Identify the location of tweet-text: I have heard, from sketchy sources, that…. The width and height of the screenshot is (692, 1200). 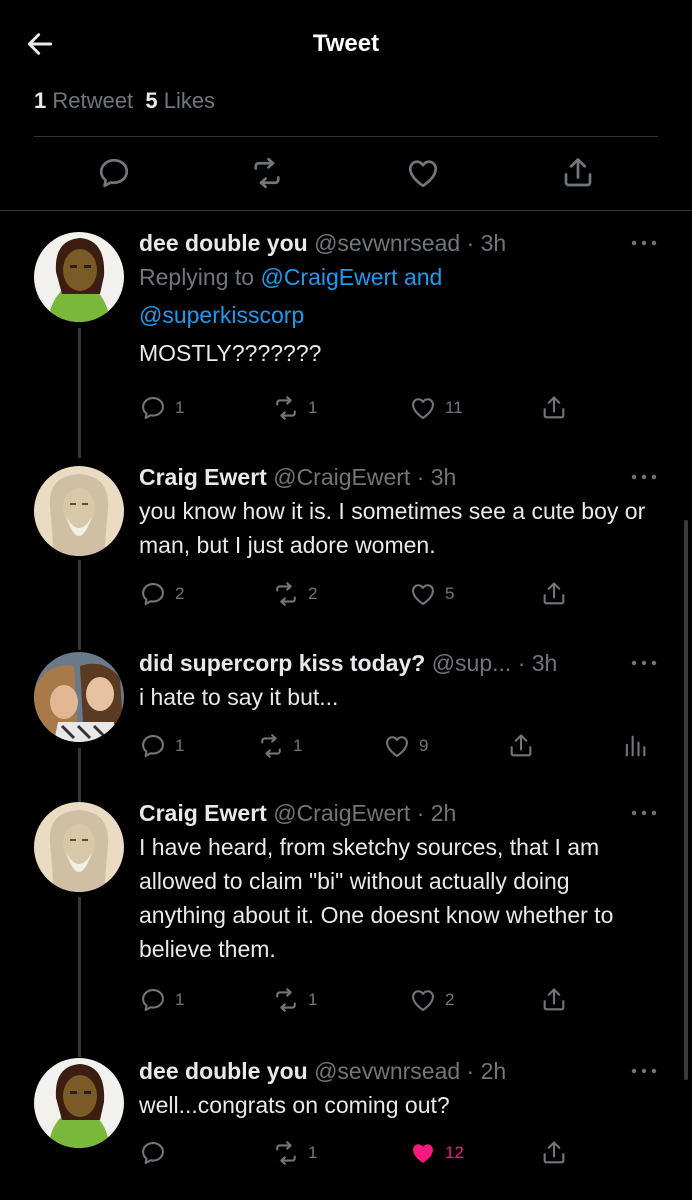
(376, 898).